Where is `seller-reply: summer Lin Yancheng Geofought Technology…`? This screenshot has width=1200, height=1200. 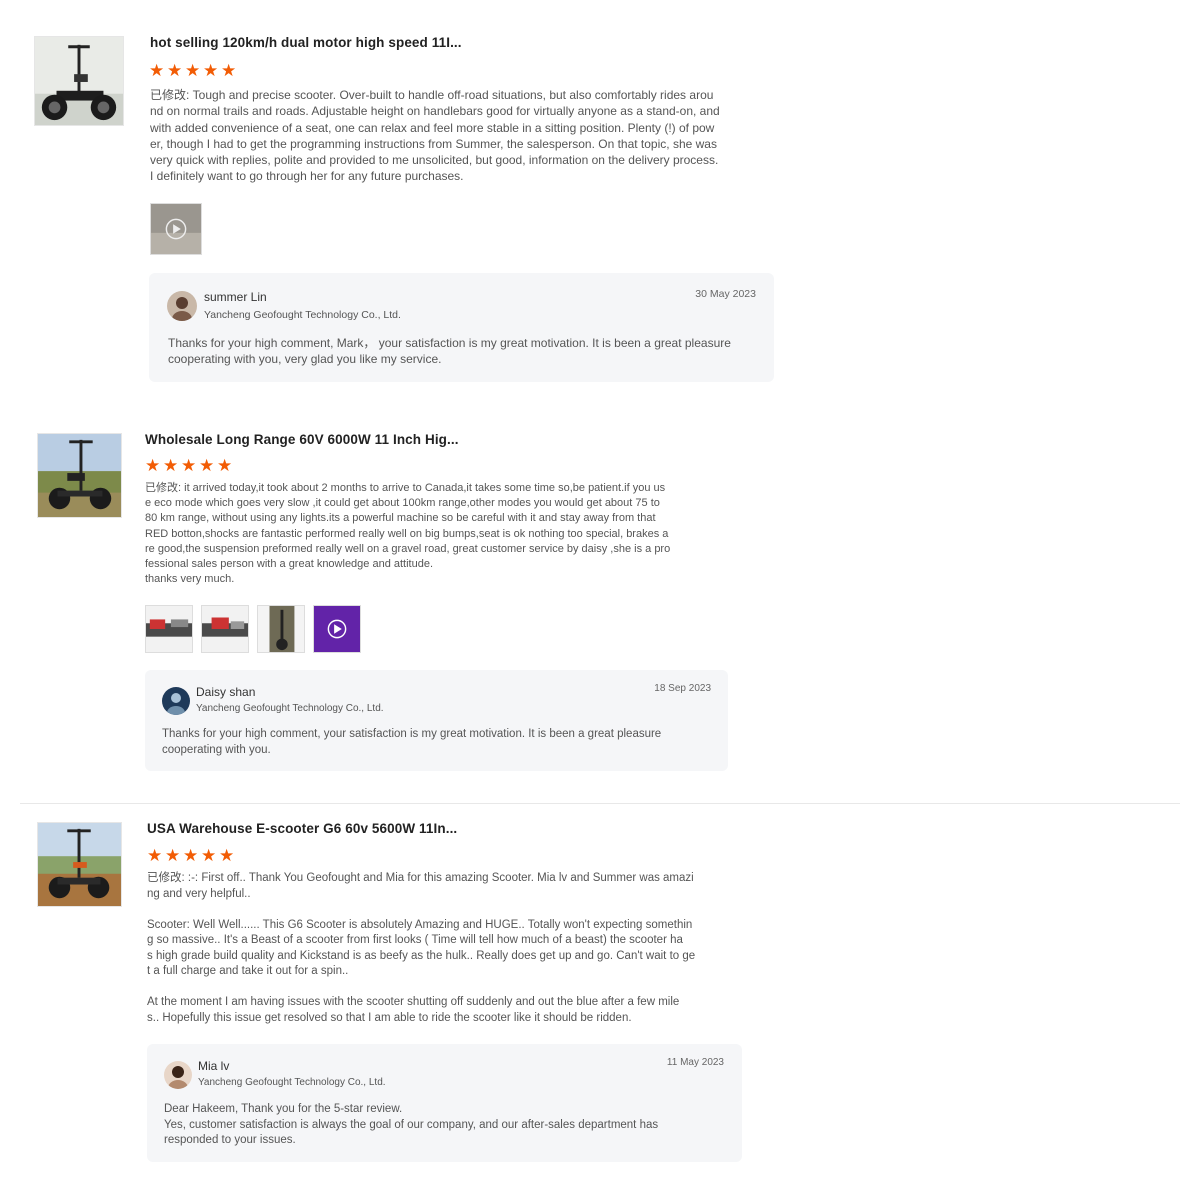 seller-reply: summer Lin Yancheng Geofought Technology… is located at coordinates (461, 327).